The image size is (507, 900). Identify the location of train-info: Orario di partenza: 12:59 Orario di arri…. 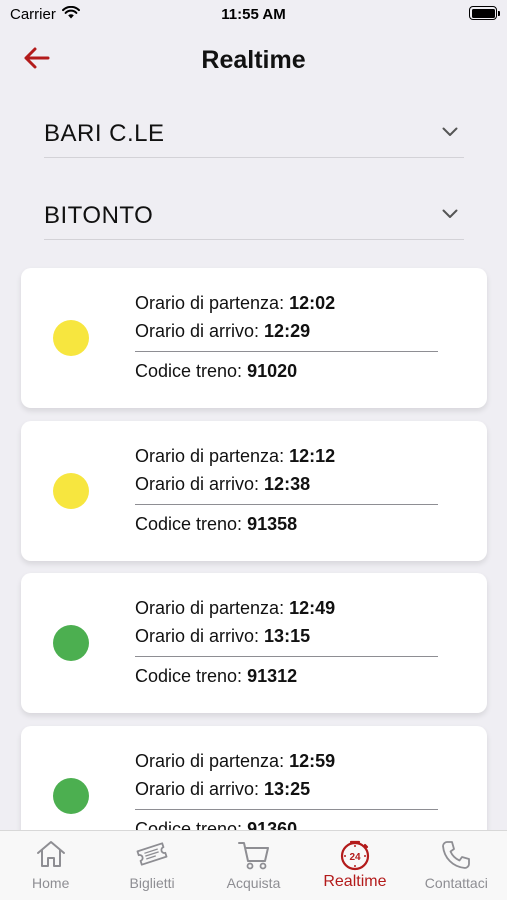
(286, 789).